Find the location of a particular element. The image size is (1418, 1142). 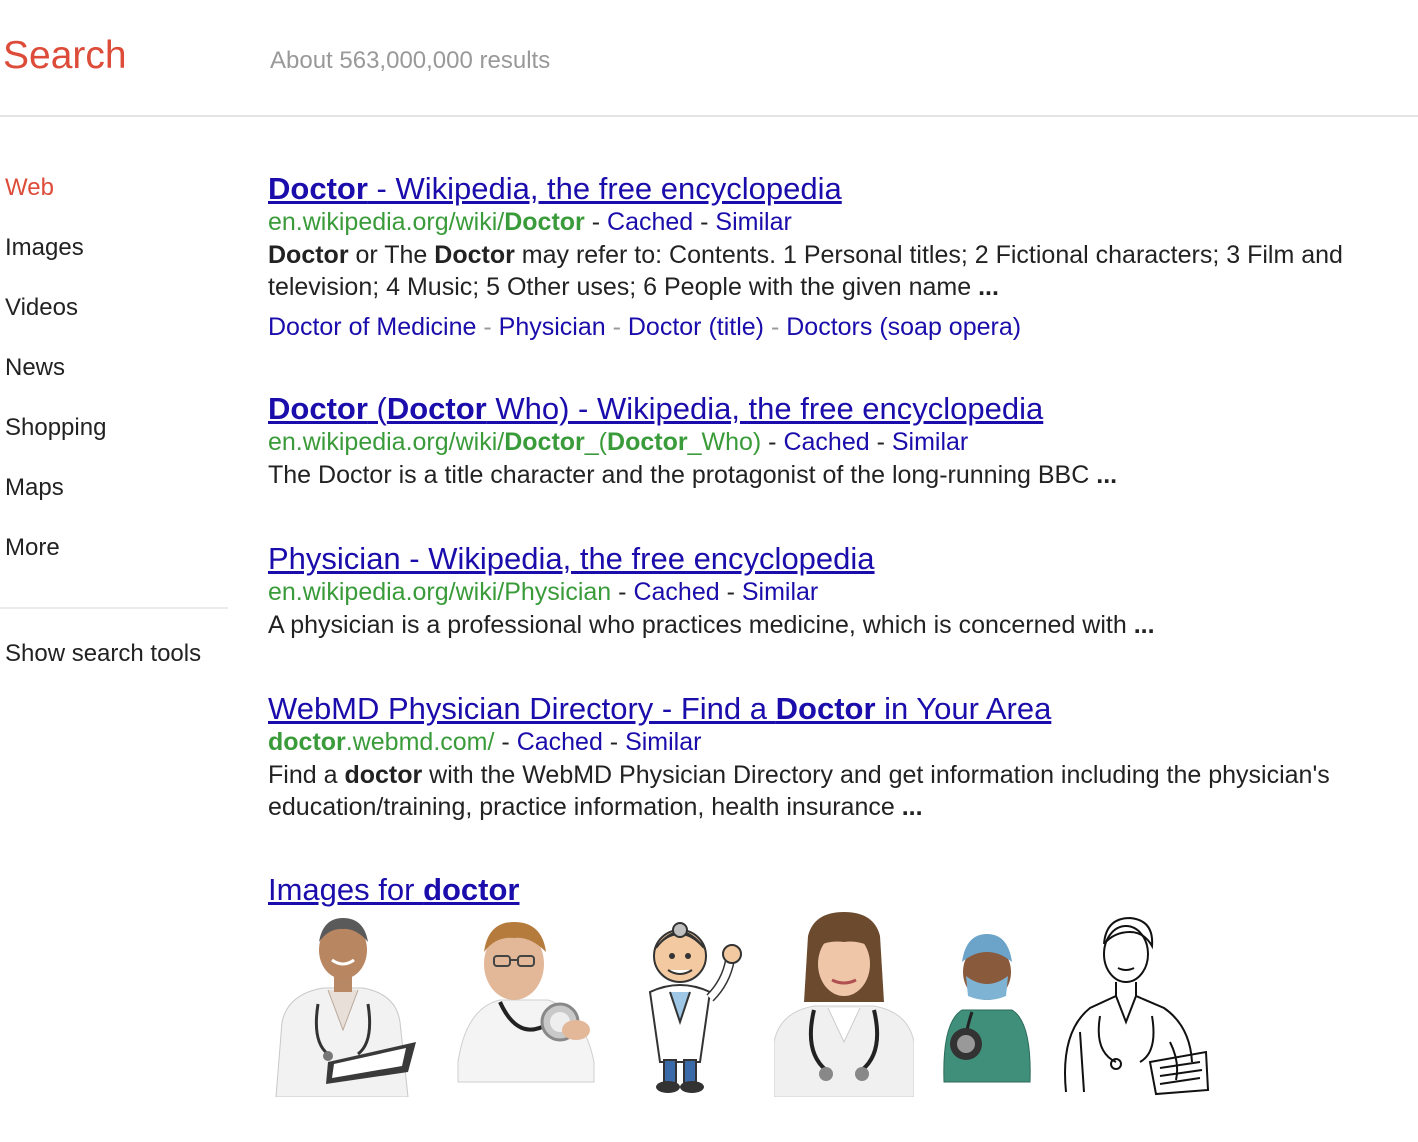

sitelink-physician: Physician is located at coordinates (552, 327).